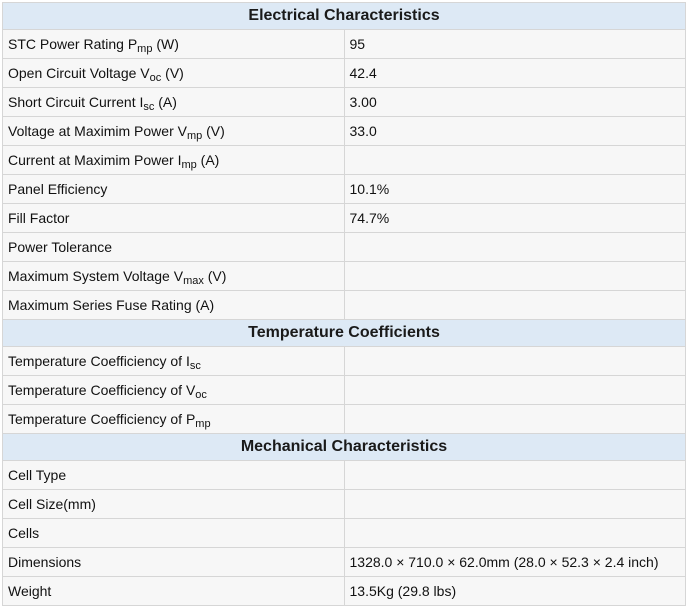  Describe the element at coordinates (173, 73) in the screenshot. I see `row-label: Open Circuit Voltage Voc (V)` at that location.